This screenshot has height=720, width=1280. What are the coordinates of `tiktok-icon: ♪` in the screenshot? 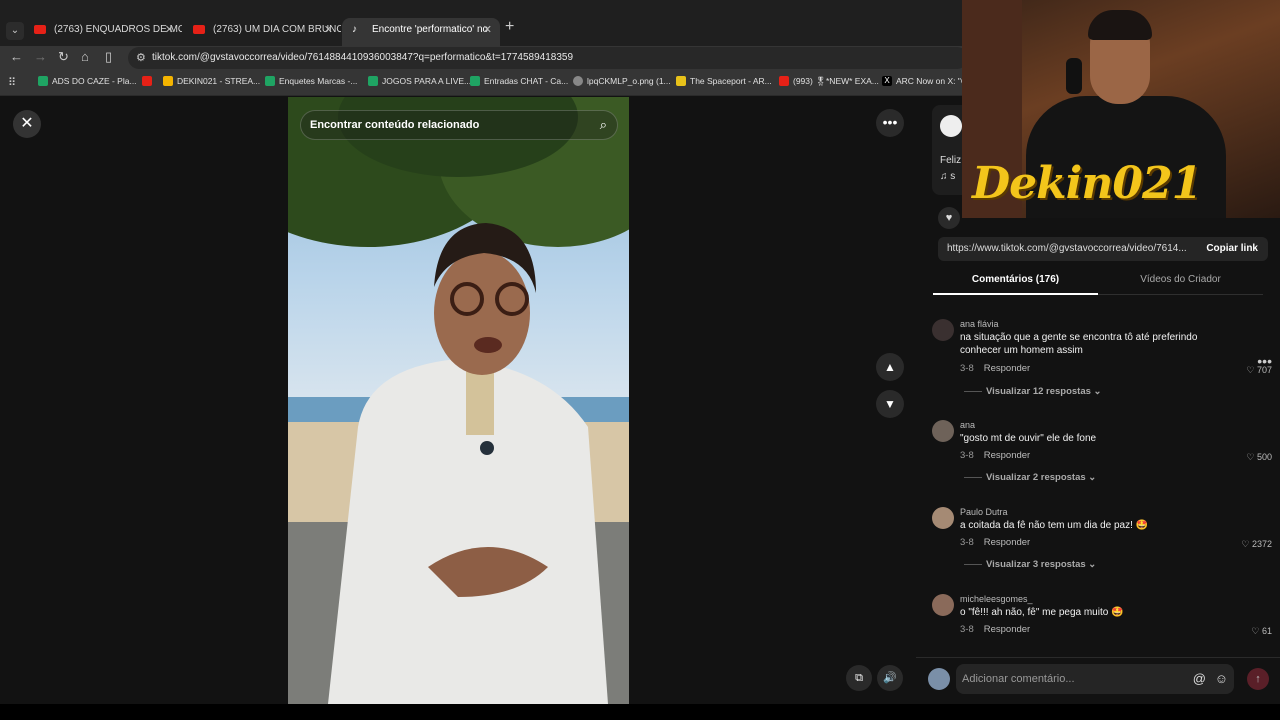 It's located at (354, 29).